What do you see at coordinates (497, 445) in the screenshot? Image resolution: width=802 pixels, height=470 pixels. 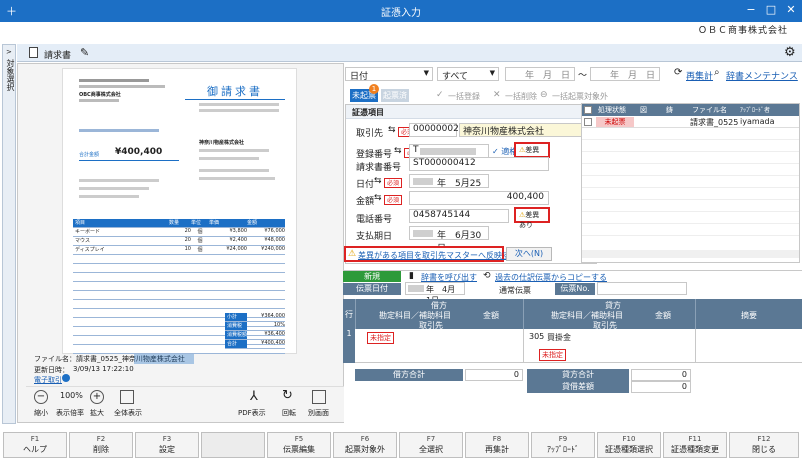 I see `f8-recalc-button: F8 再集計` at bounding box center [497, 445].